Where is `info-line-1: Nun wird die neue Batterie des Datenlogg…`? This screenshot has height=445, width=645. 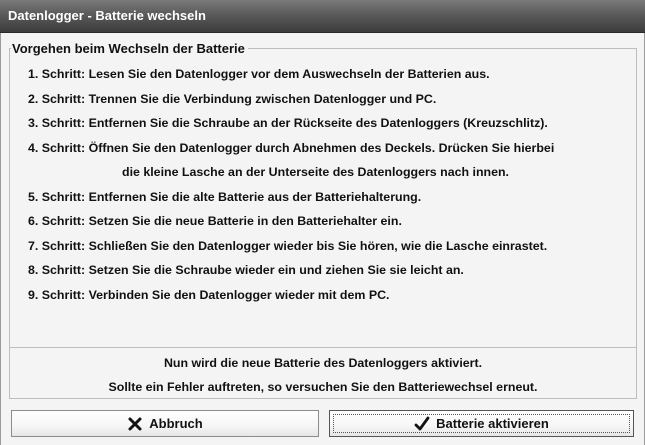
info-line-1: Nun wird die neue Batterie des Datenlogg… is located at coordinates (323, 363).